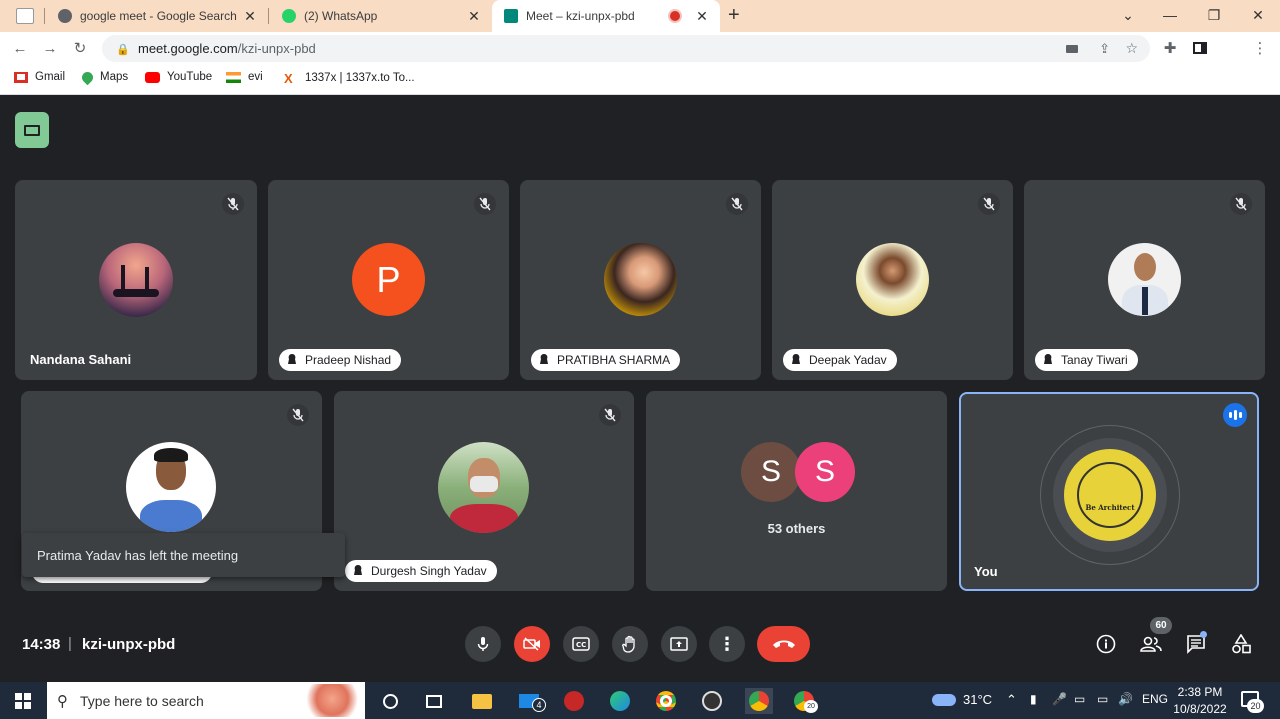 The height and width of the screenshot is (719, 1280). What do you see at coordinates (1104, 49) in the screenshot?
I see `share-icon: ⇪` at bounding box center [1104, 49].